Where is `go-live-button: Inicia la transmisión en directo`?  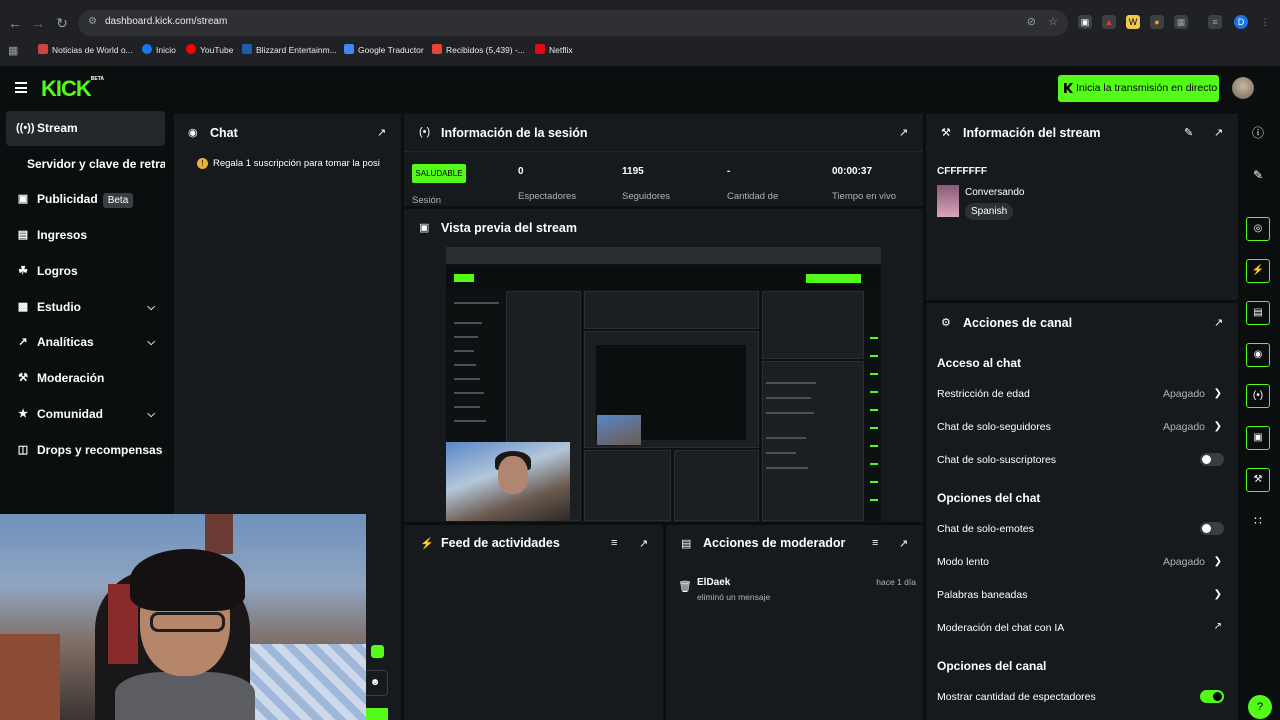
go-live-button: Inicia la transmisión en directo is located at coordinates (1138, 88).